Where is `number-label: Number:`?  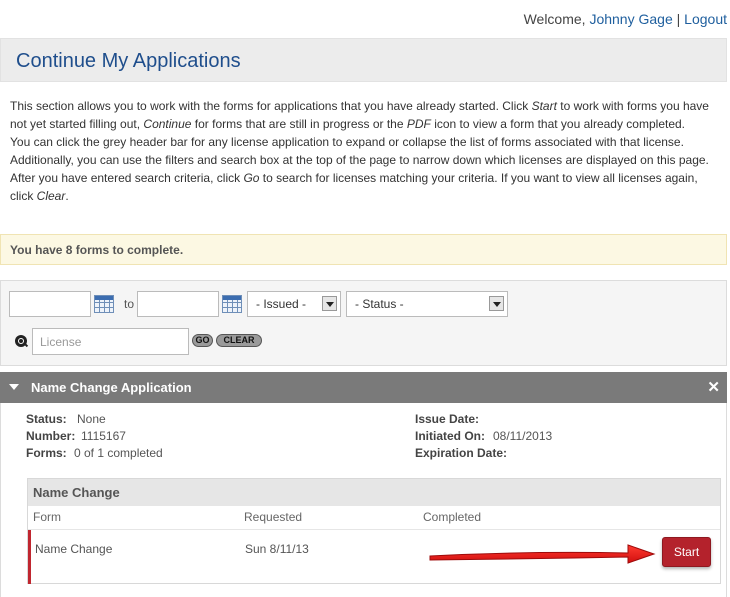
number-label: Number: is located at coordinates (51, 436).